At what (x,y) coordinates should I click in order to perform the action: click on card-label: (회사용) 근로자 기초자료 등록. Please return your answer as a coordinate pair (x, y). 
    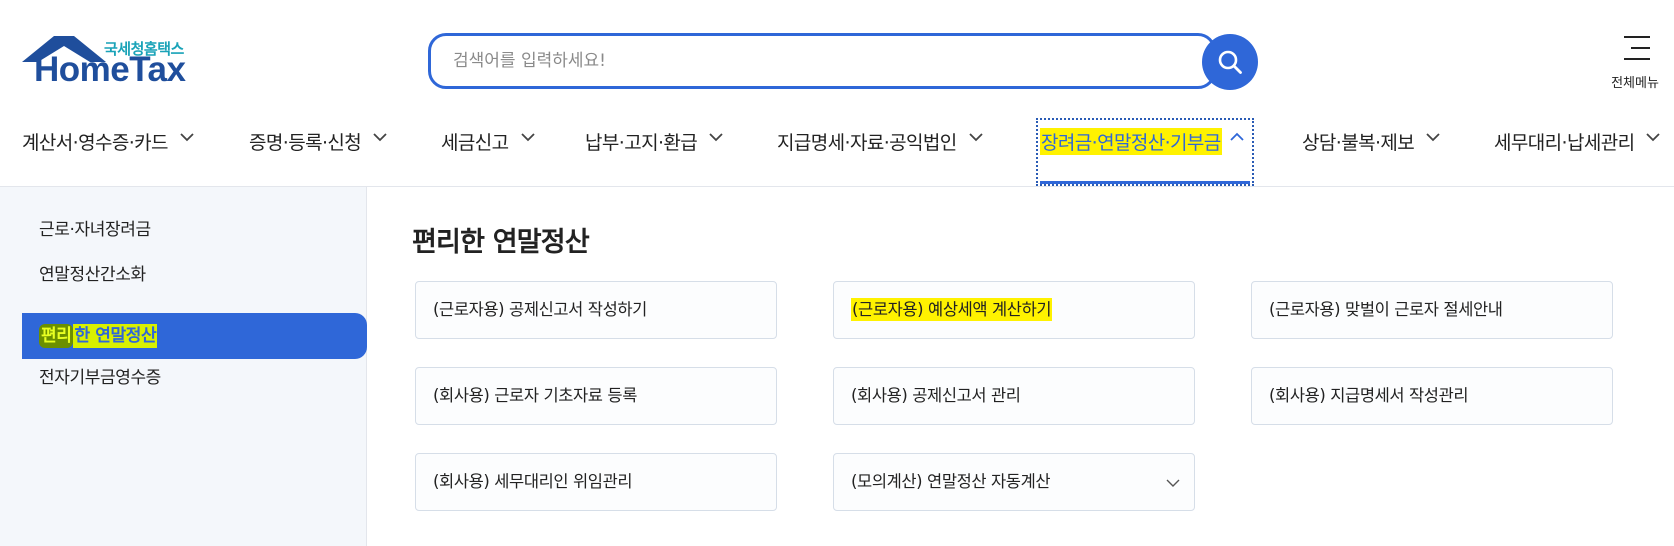
    Looking at the image, I should click on (535, 395).